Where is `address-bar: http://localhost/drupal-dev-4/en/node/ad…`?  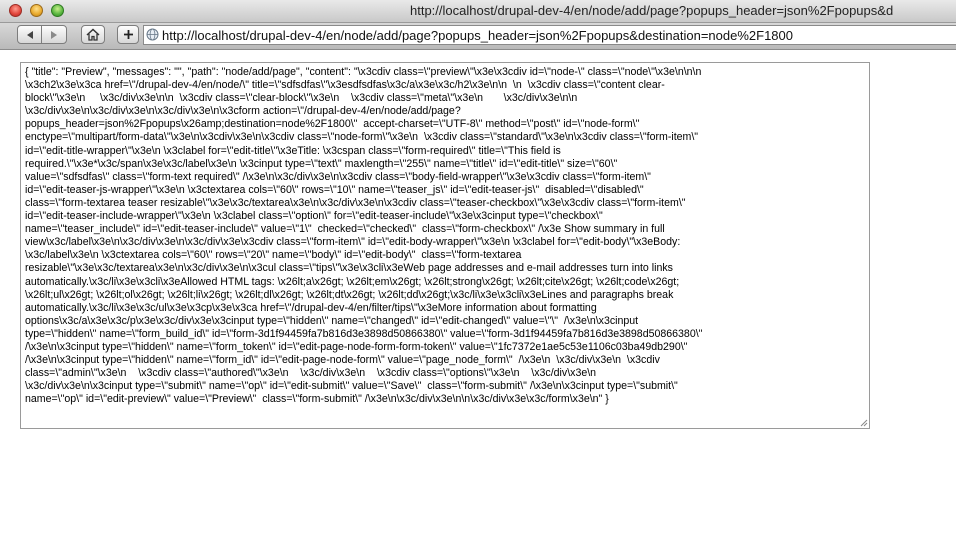 address-bar: http://localhost/drupal-dev-4/en/node/ad… is located at coordinates (549, 35).